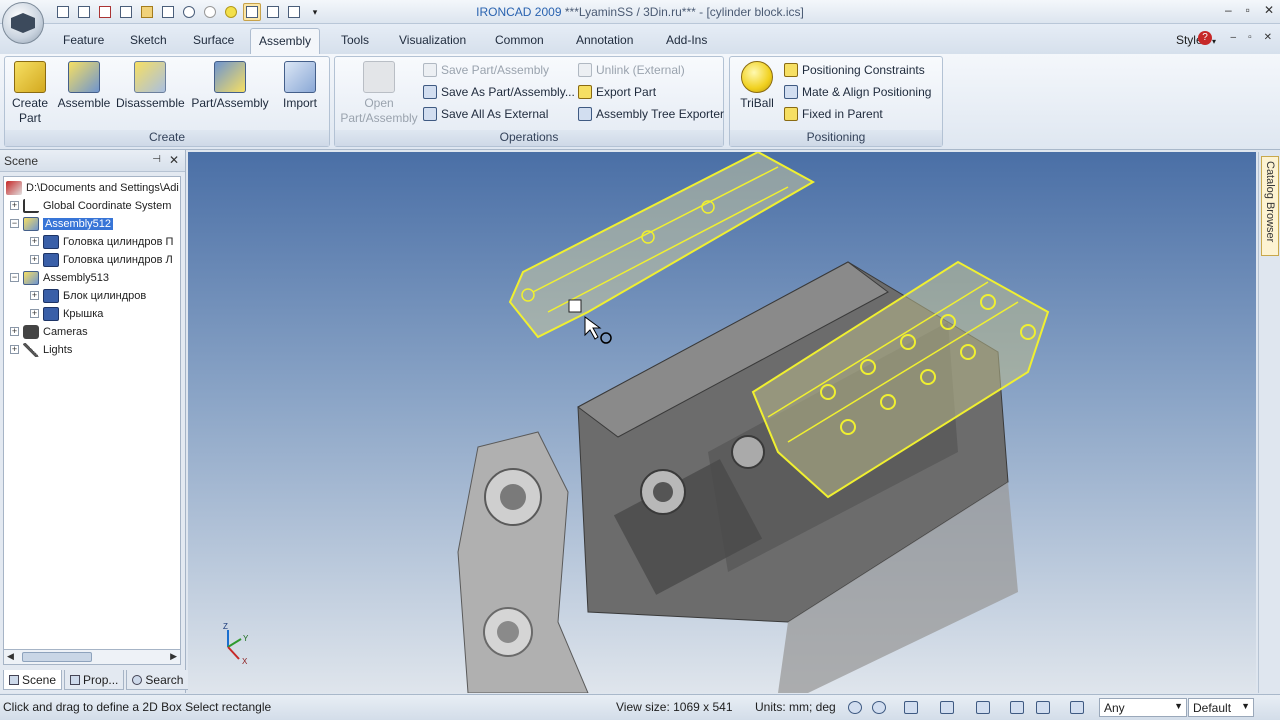 Image resolution: width=1280 pixels, height=720 pixels. What do you see at coordinates (92, 187) in the screenshot?
I see `tree-node-scene-root: D:\Documents and Settings\Adi` at bounding box center [92, 187].